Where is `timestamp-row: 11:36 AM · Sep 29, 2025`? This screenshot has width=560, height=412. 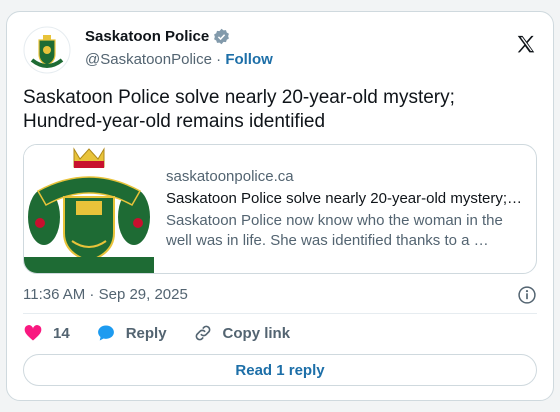 timestamp-row: 11:36 AM · Sep 29, 2025 is located at coordinates (280, 295).